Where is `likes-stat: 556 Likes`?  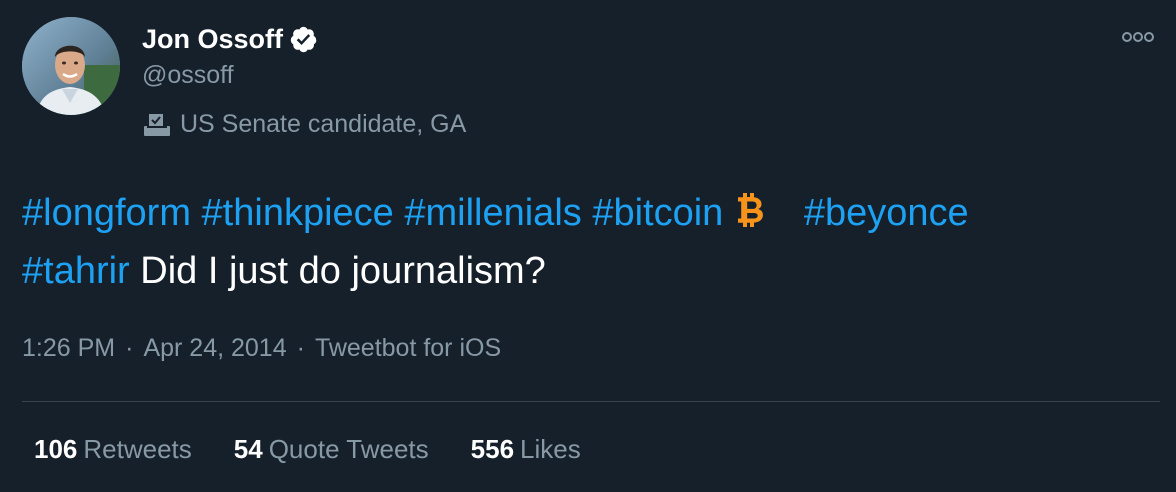 likes-stat: 556 Likes is located at coordinates (526, 449).